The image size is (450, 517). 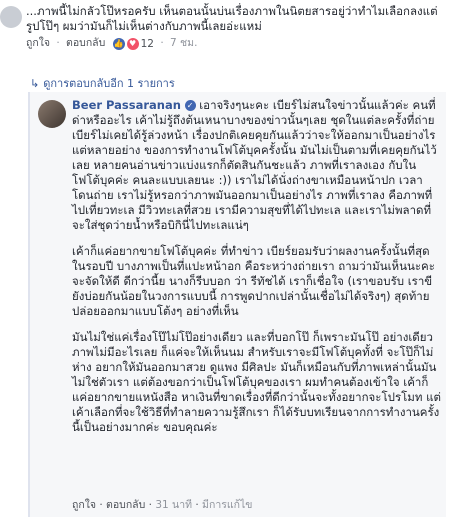 I want to click on reply-time: 31 นาที, so click(x=173, y=505).